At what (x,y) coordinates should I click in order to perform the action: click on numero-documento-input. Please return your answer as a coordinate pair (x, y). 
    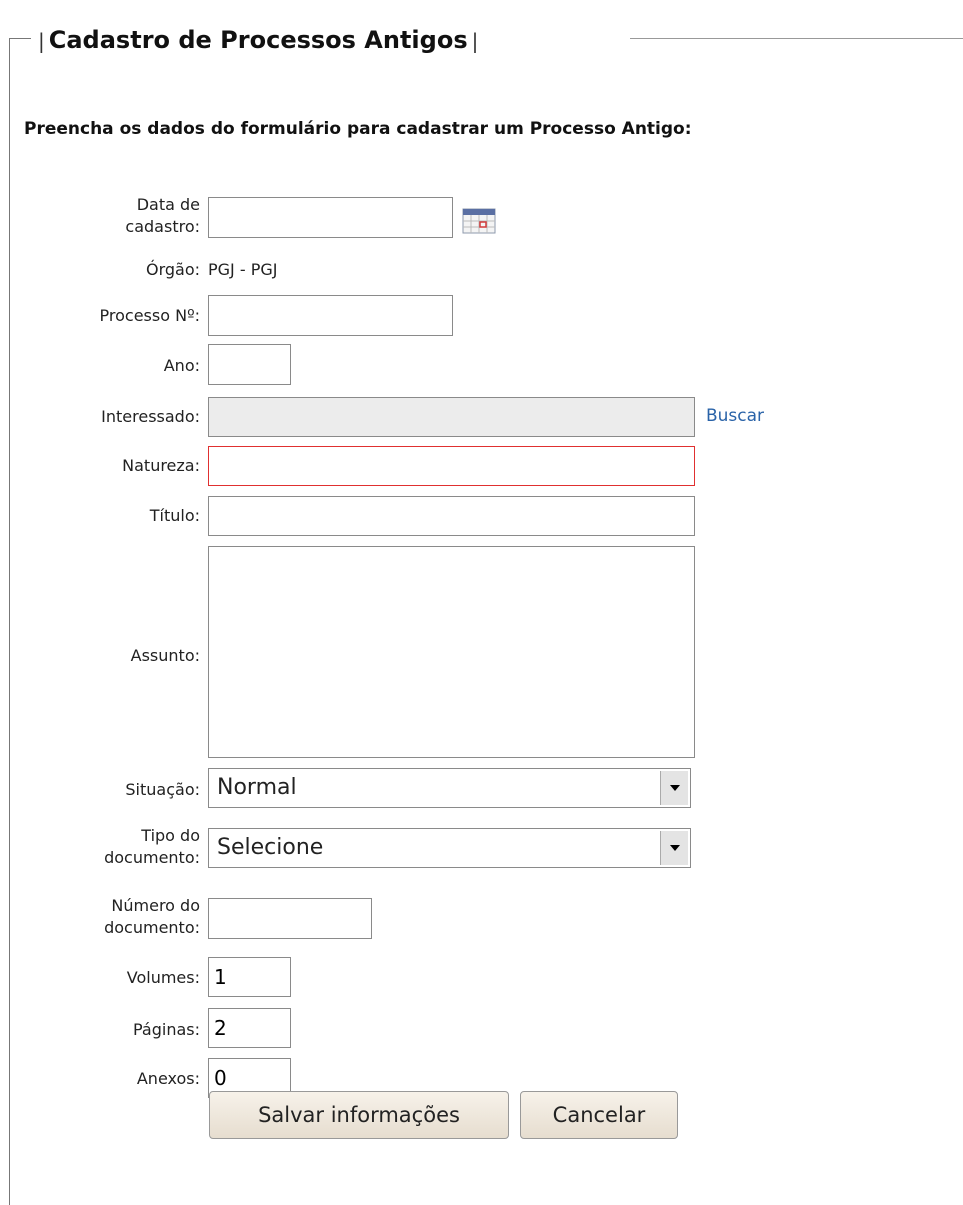
    Looking at the image, I should click on (290, 918).